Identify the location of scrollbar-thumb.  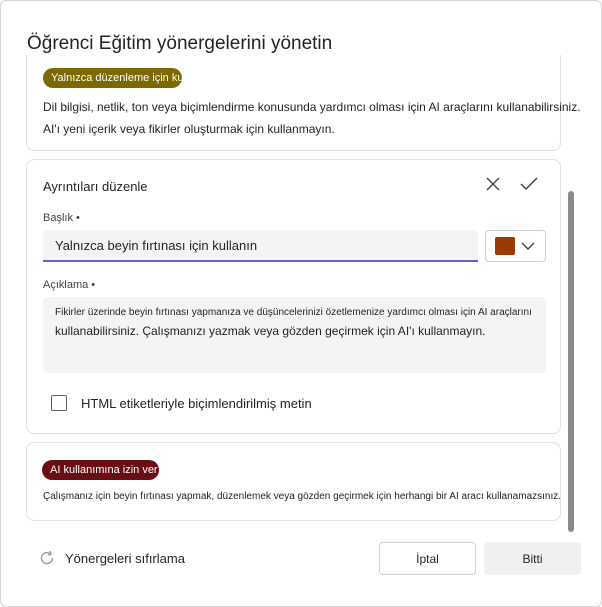
(571, 361).